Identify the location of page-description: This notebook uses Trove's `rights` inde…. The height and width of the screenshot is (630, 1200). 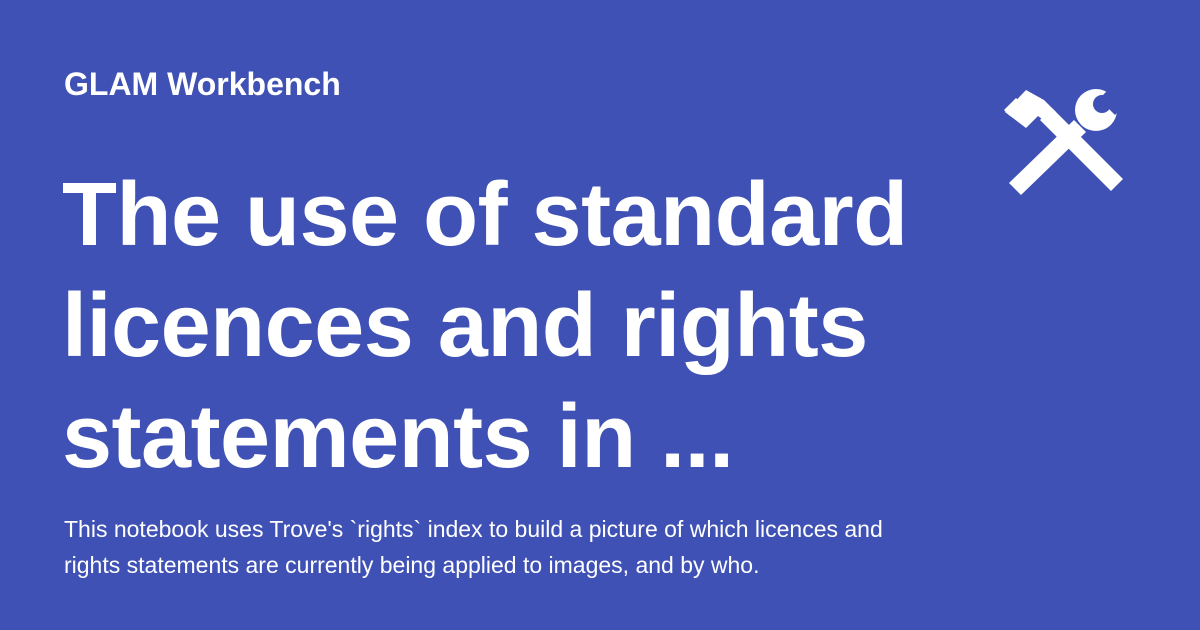
(473, 547).